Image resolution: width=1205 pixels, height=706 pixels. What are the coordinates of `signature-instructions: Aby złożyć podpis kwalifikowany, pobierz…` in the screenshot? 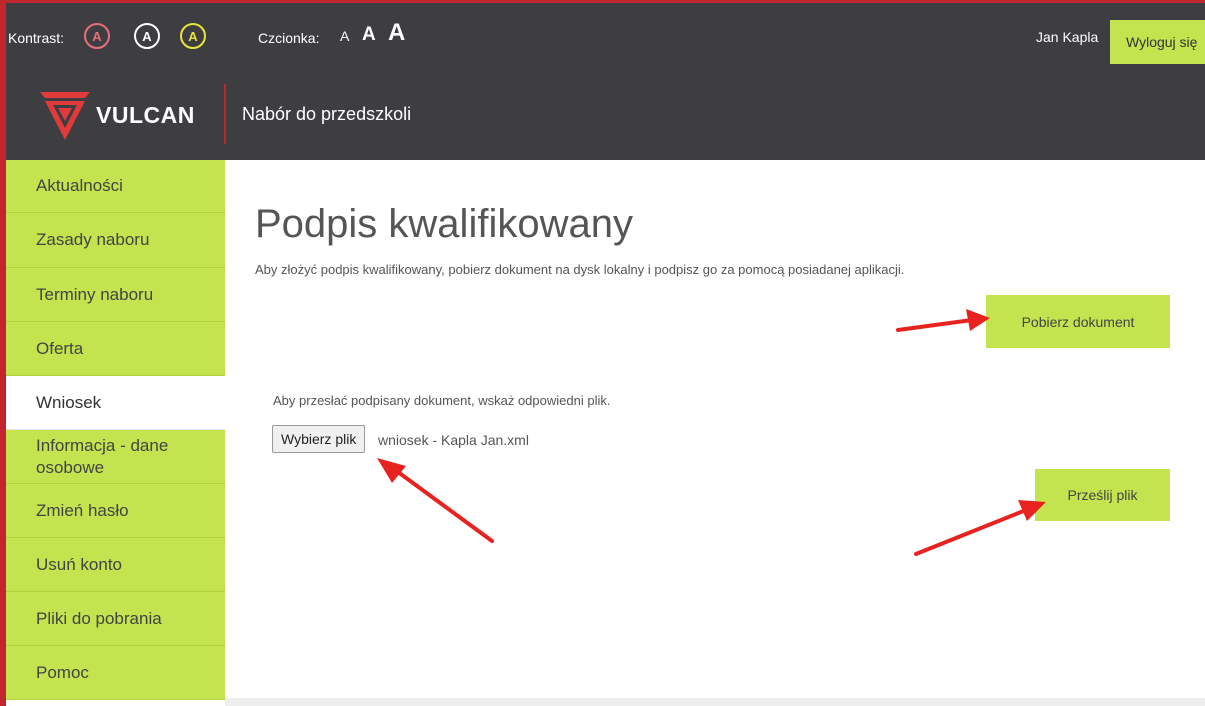 It's located at (580, 269).